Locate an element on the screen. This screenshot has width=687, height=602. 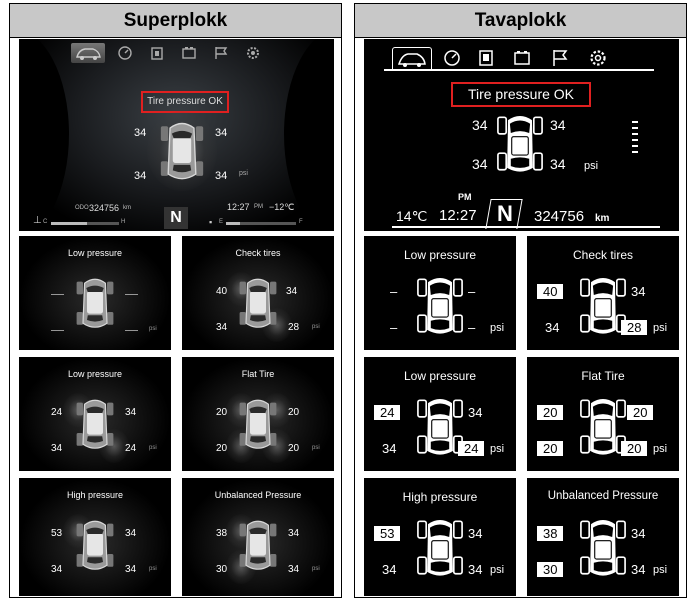
tire-fl-value: 20 is located at coordinates (222, 412).